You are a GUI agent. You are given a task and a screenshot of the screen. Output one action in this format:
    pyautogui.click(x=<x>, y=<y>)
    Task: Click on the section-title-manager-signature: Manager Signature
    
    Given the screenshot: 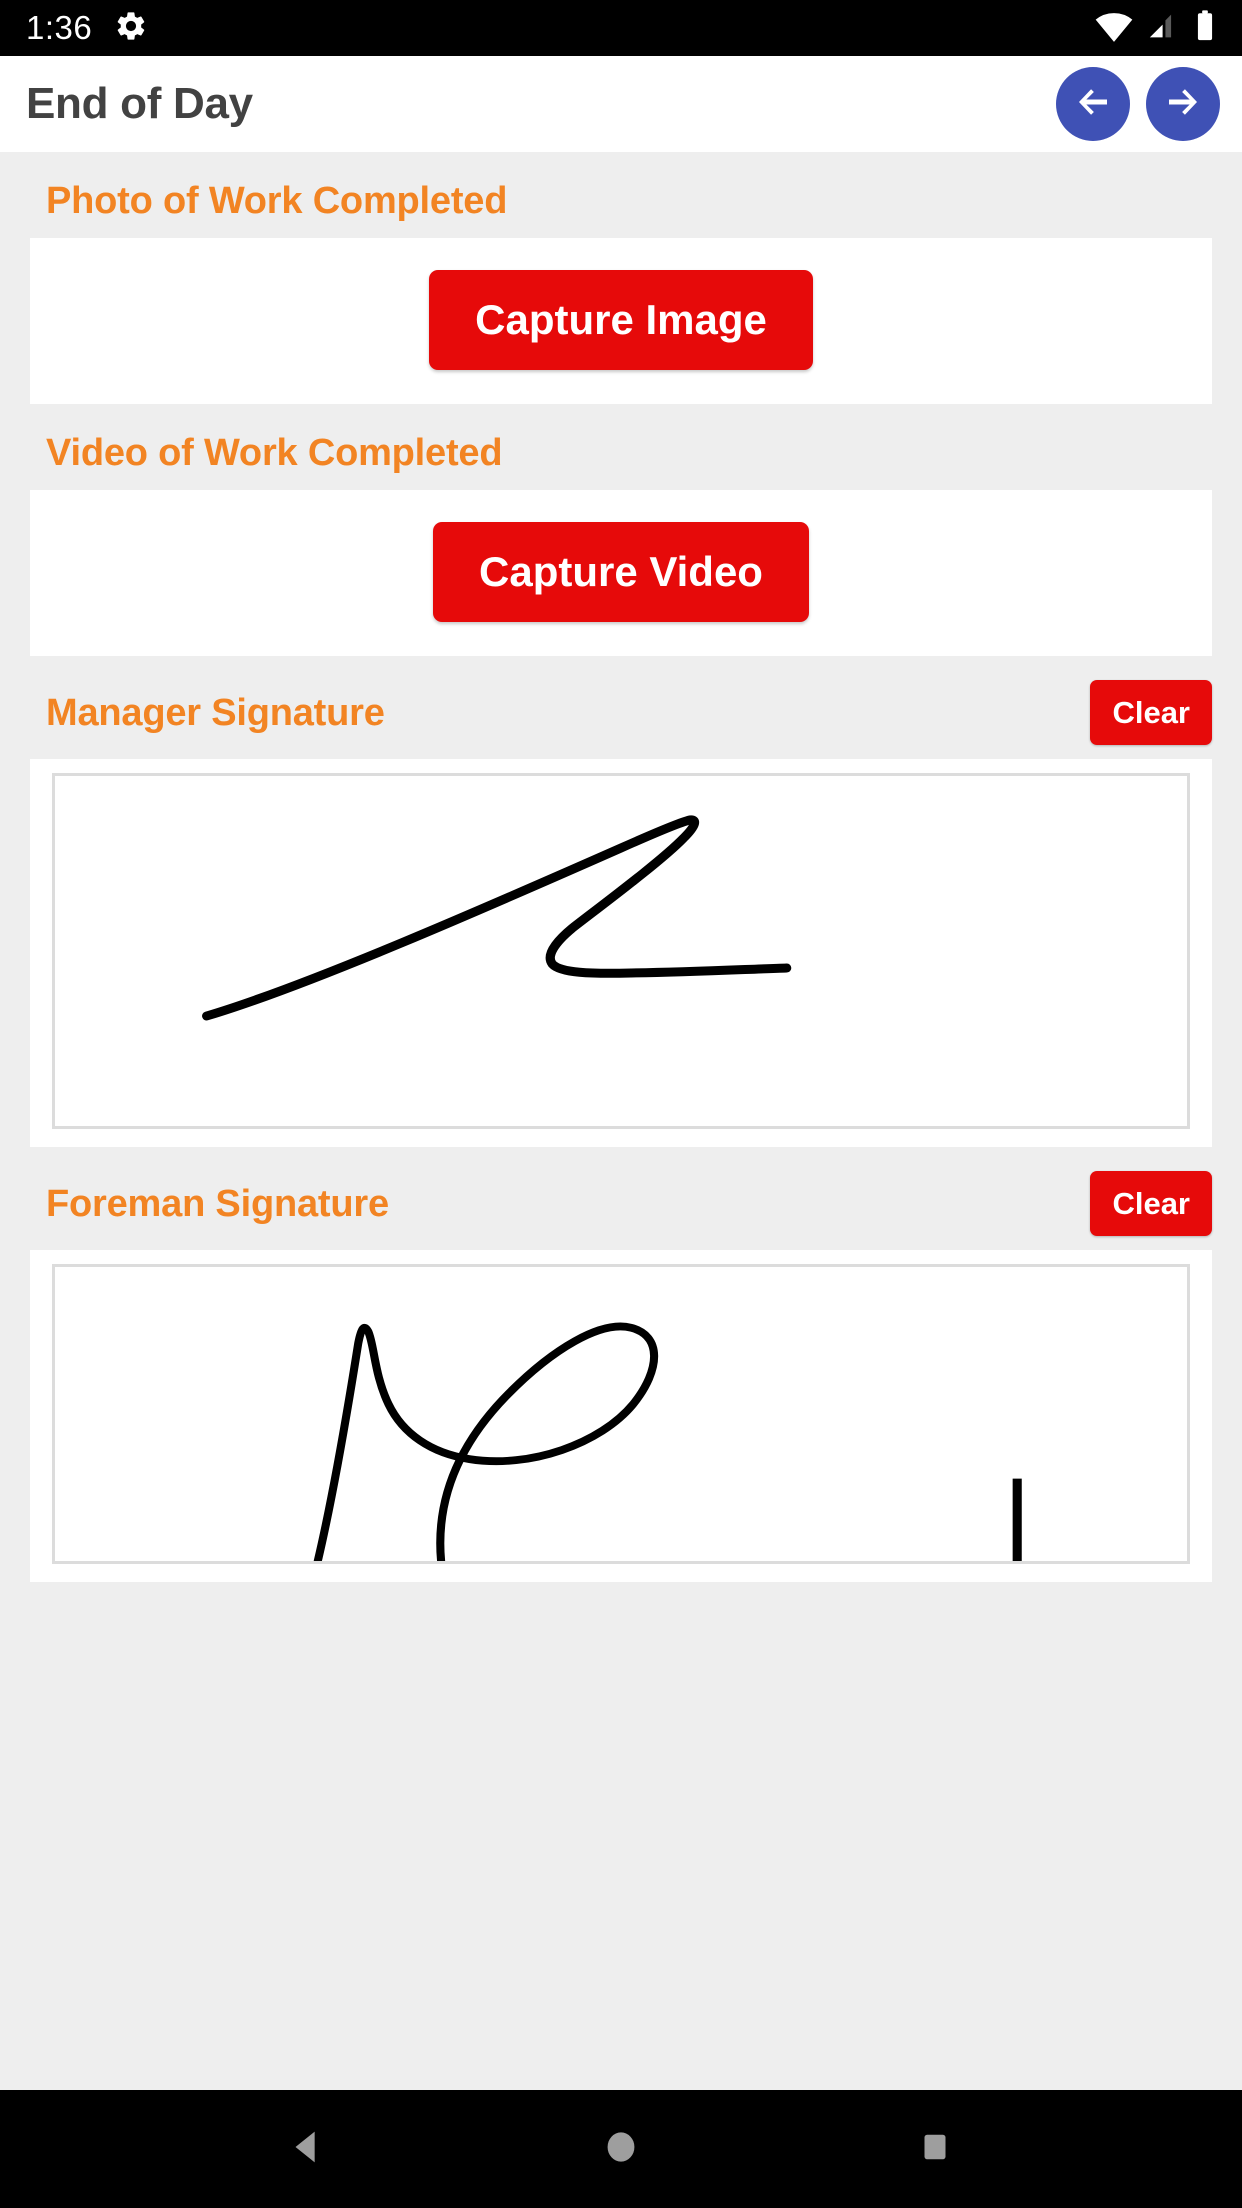 What is the action you would take?
    pyautogui.click(x=215, y=712)
    